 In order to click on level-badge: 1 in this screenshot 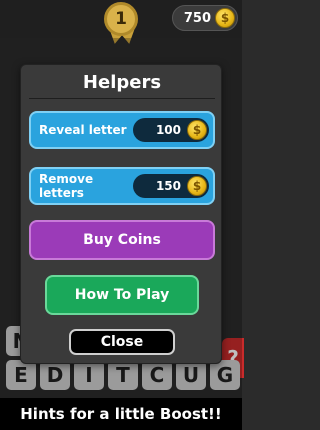, I will do `click(121, 19)`.